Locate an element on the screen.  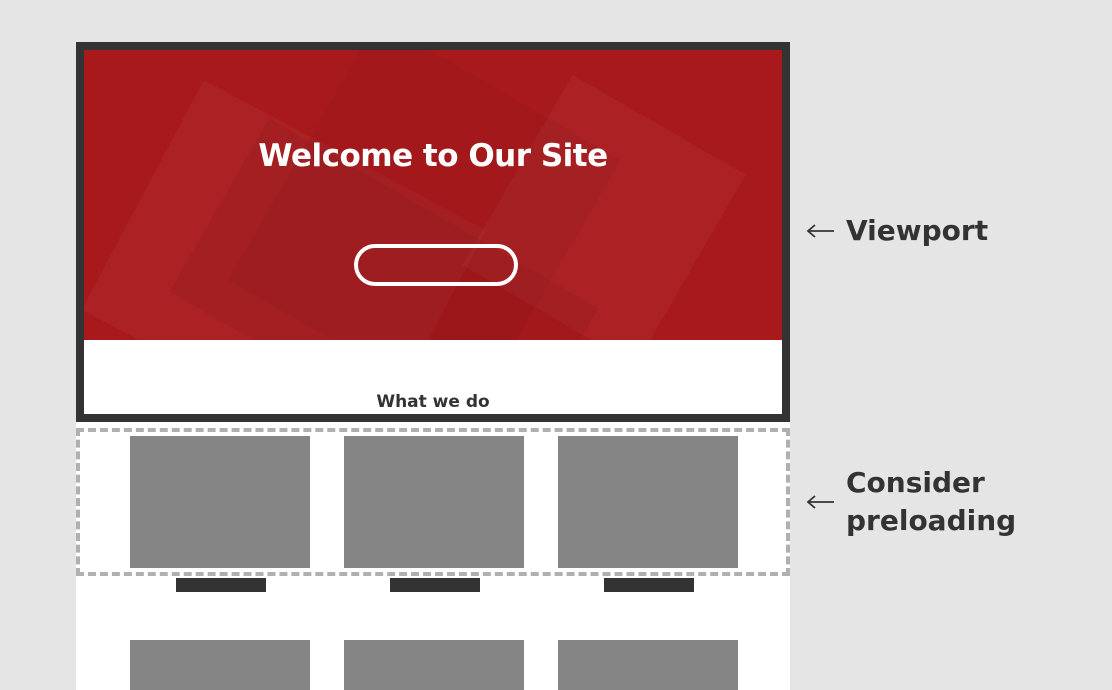
viewport-label: Viewport is located at coordinates (917, 230).